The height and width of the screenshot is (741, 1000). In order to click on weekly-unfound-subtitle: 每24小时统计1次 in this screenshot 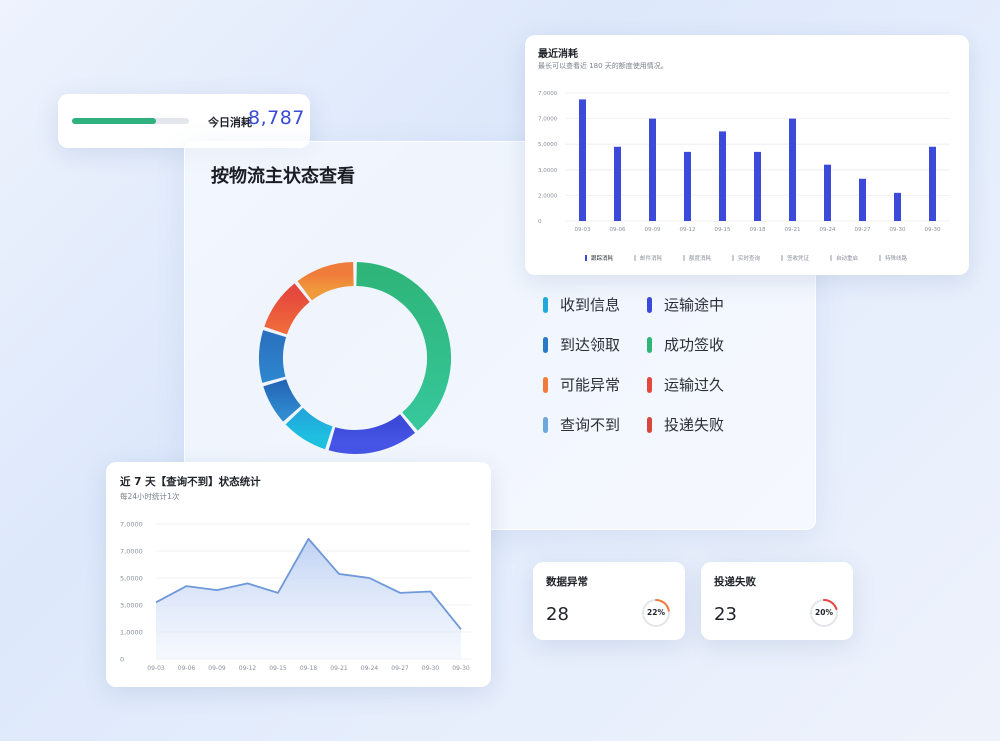, I will do `click(150, 496)`.